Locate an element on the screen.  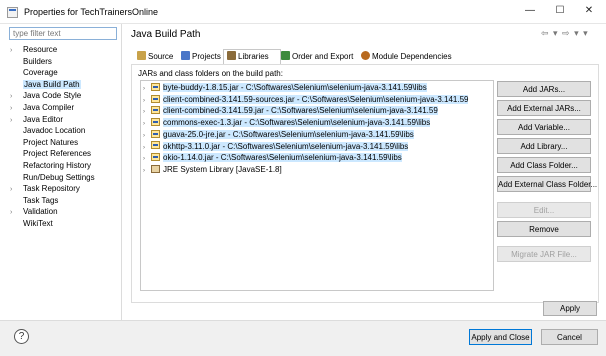
sidebar-item-label: Builders is located at coordinates (37, 61).